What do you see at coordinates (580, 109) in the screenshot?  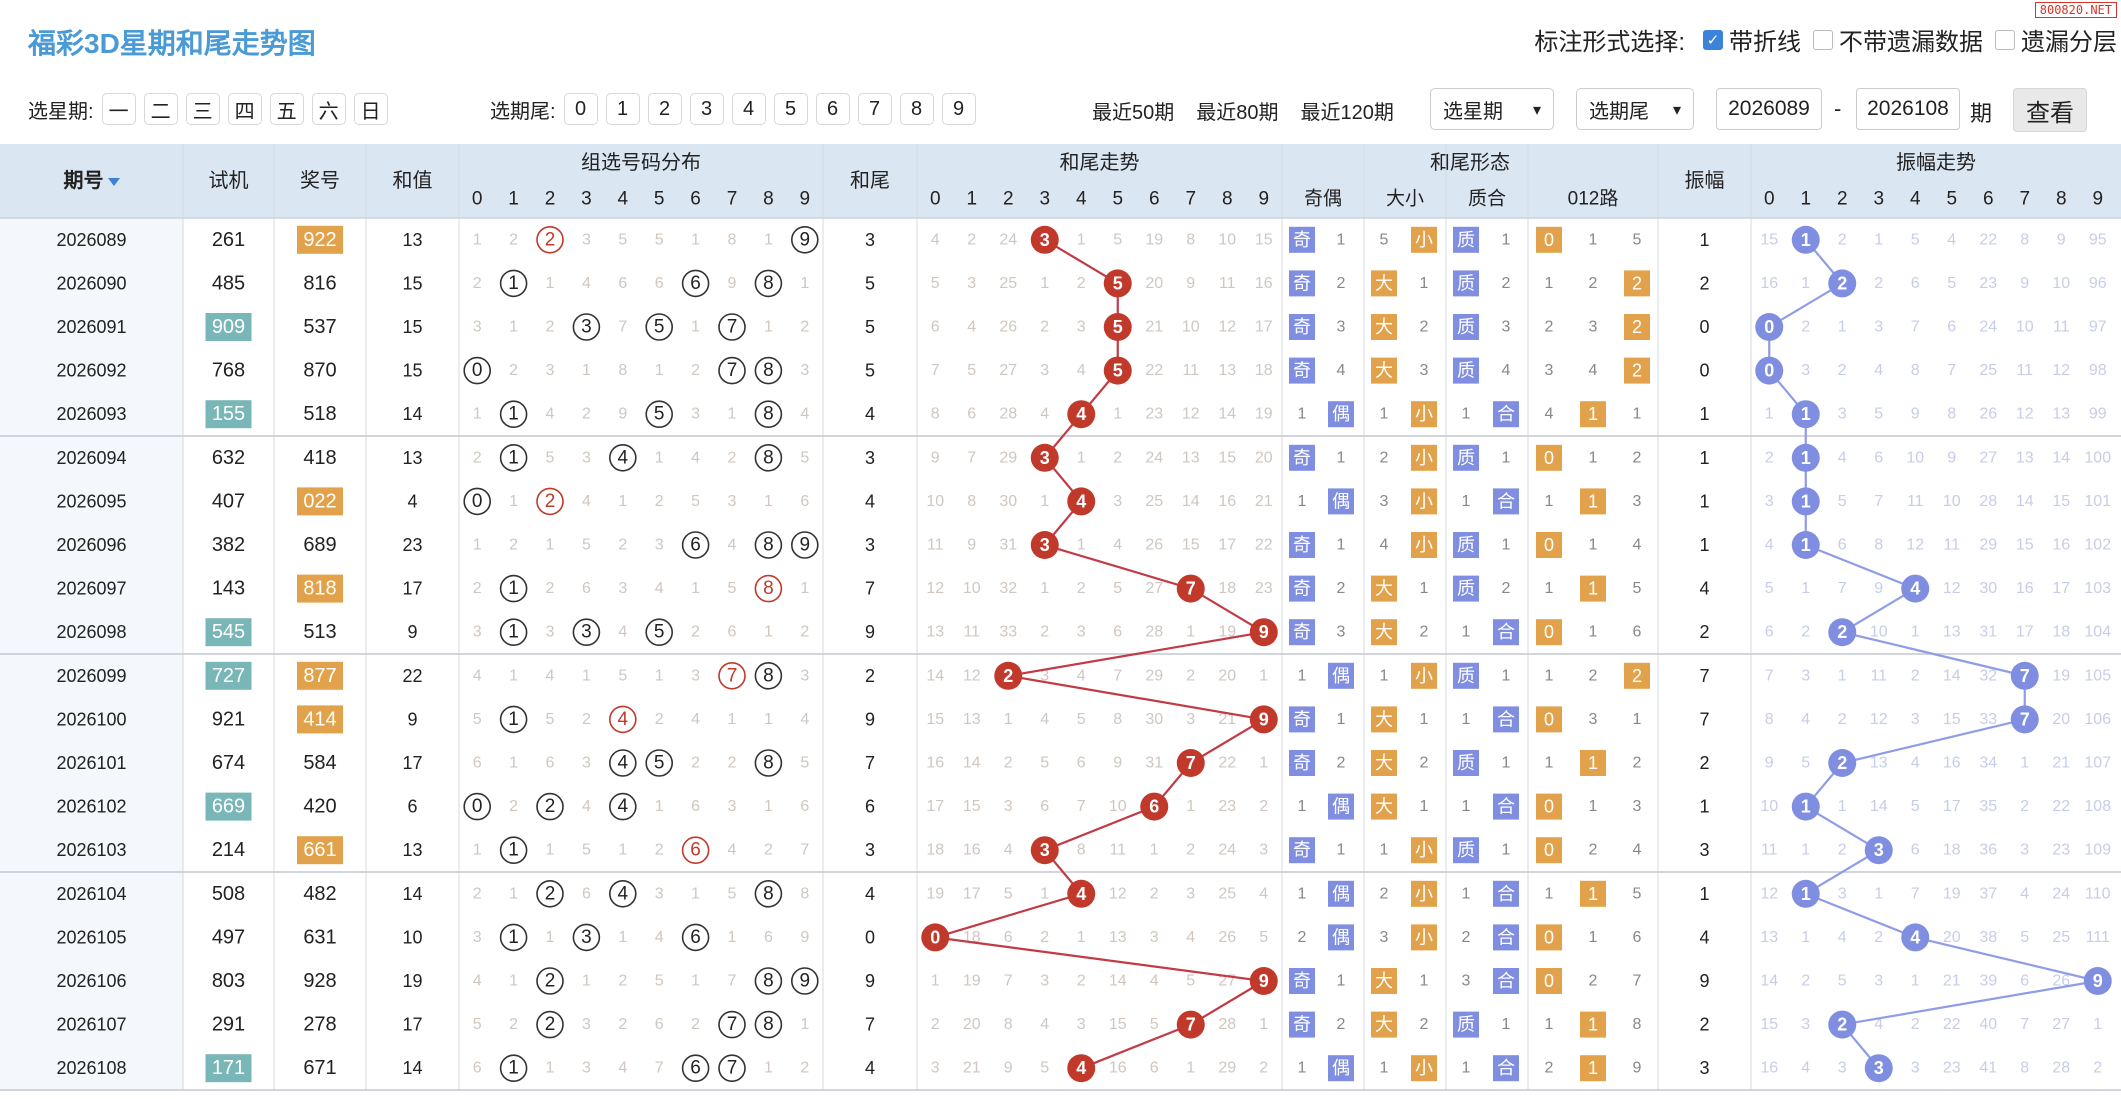 I see `tail-button: 0` at bounding box center [580, 109].